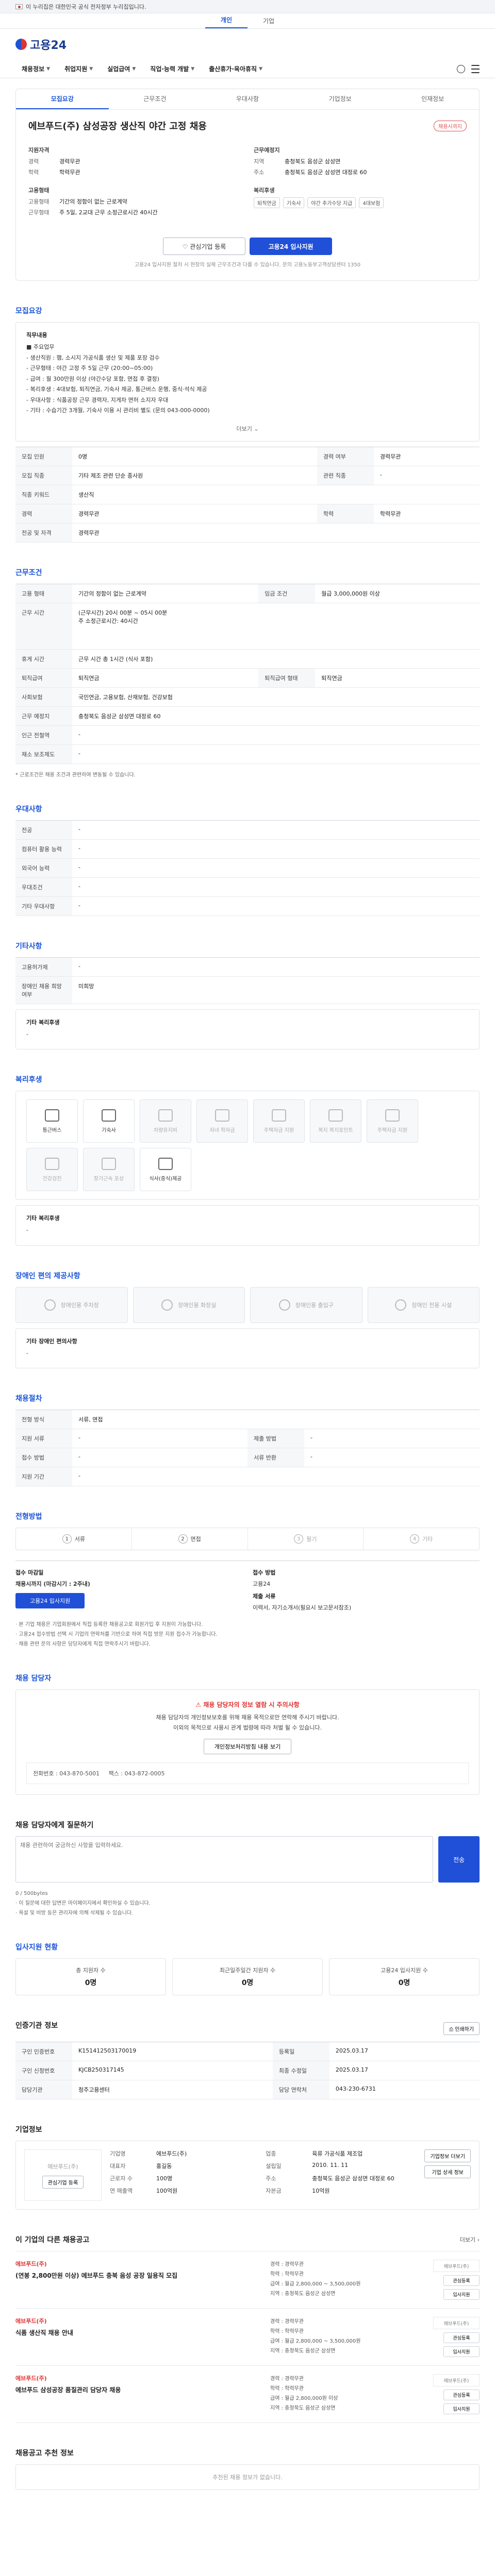 Image resolution: width=495 pixels, height=2576 pixels. Describe the element at coordinates (236, 68) in the screenshot. I see `nav-leave: 출산휴가·육아휴직 ▼` at that location.